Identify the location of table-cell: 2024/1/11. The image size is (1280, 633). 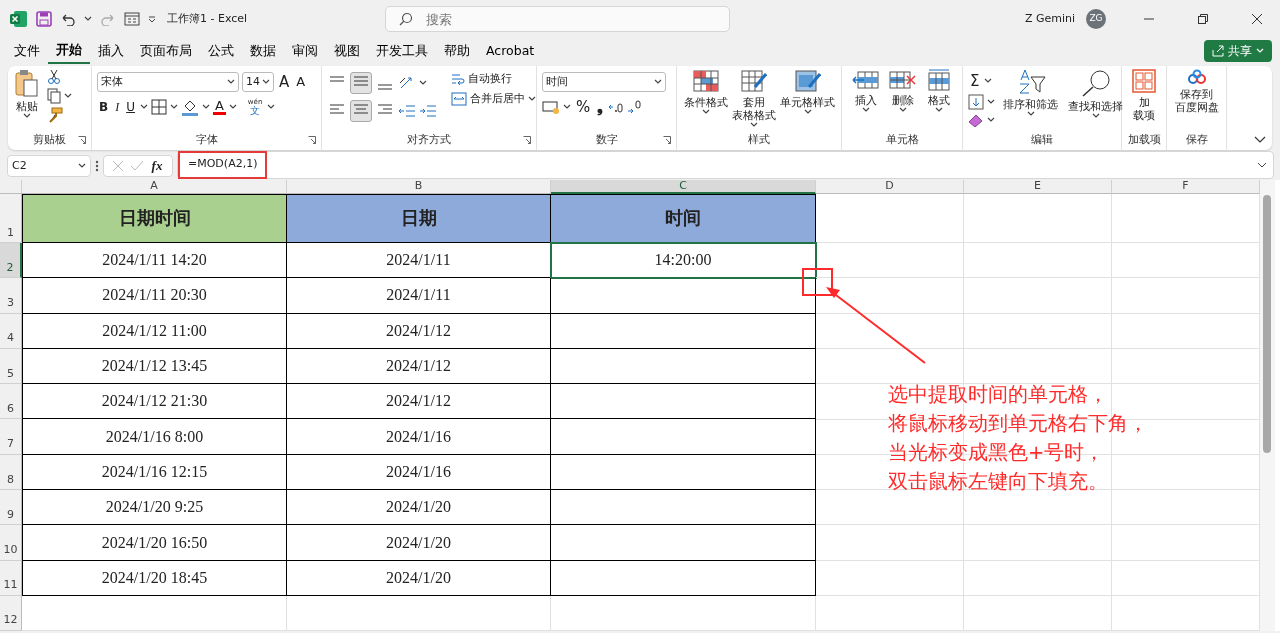
(419, 296).